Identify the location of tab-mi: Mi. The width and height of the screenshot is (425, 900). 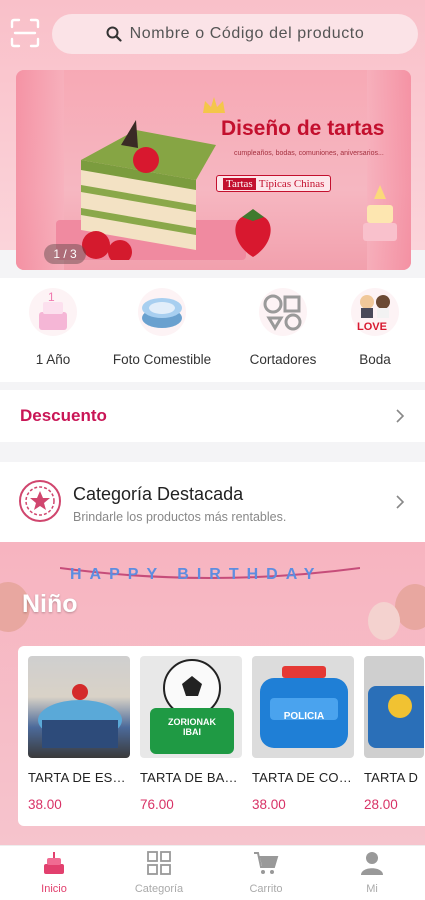
(372, 872).